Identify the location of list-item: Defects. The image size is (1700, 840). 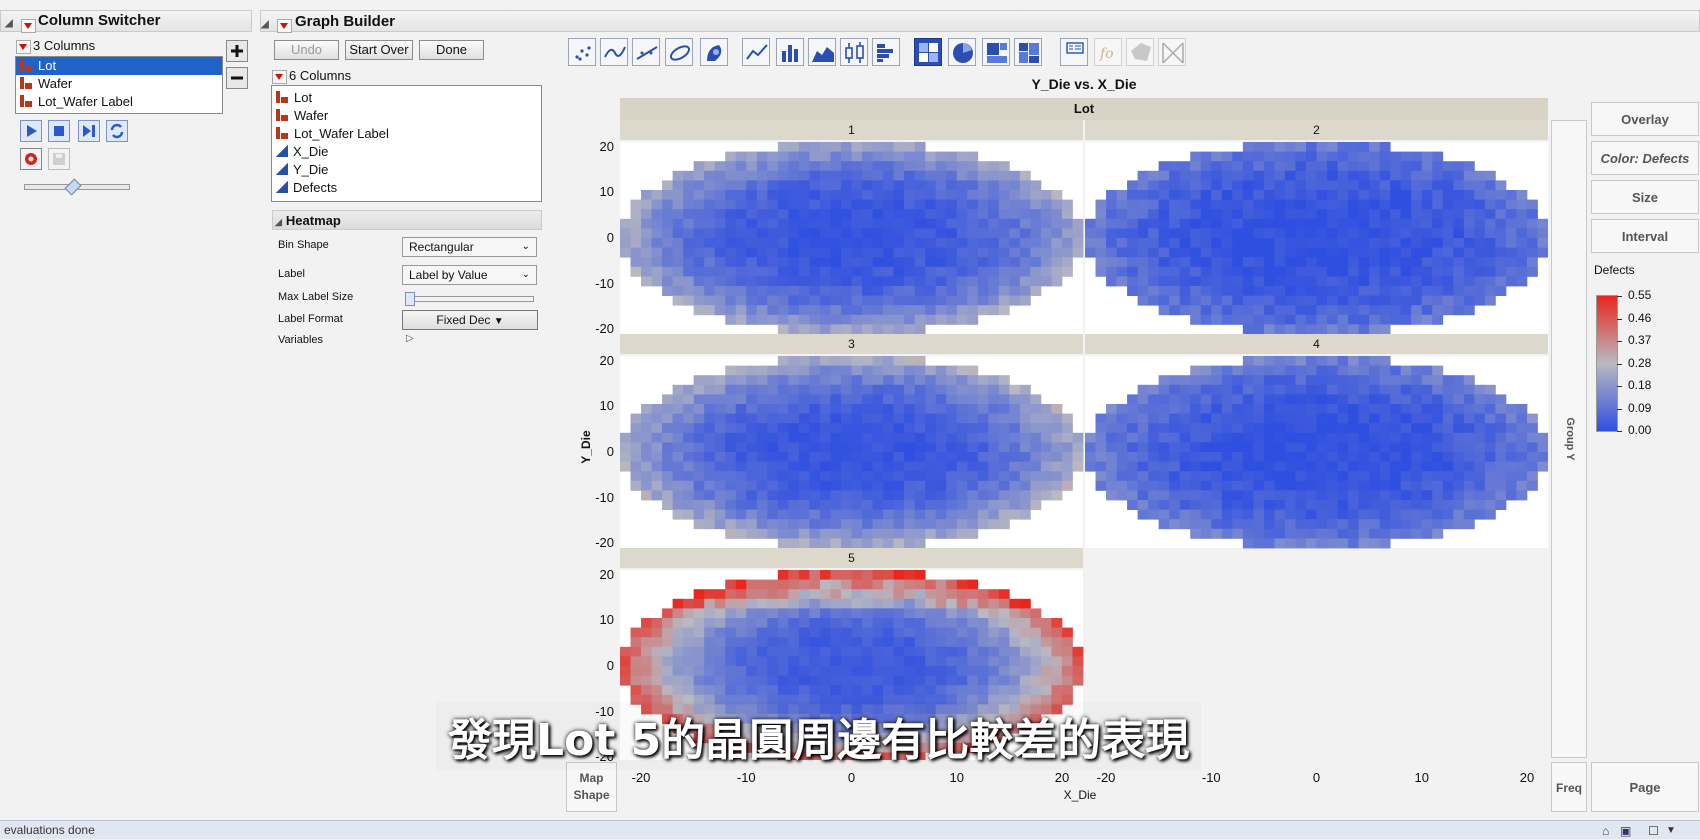
(406, 188).